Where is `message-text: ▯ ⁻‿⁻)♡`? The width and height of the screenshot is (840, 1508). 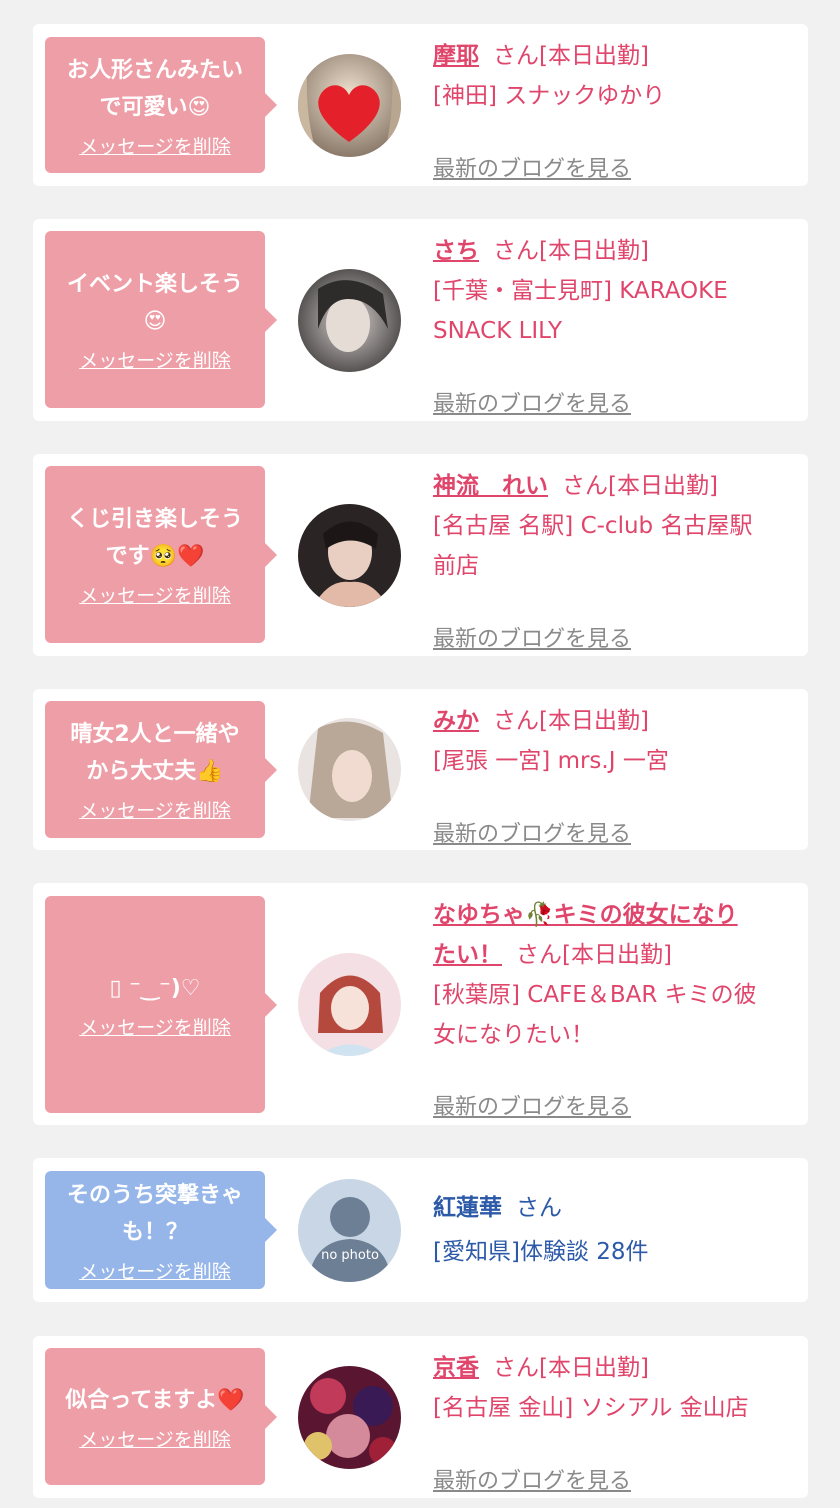
message-text: ▯ ⁻‿⁻)♡ is located at coordinates (155, 988).